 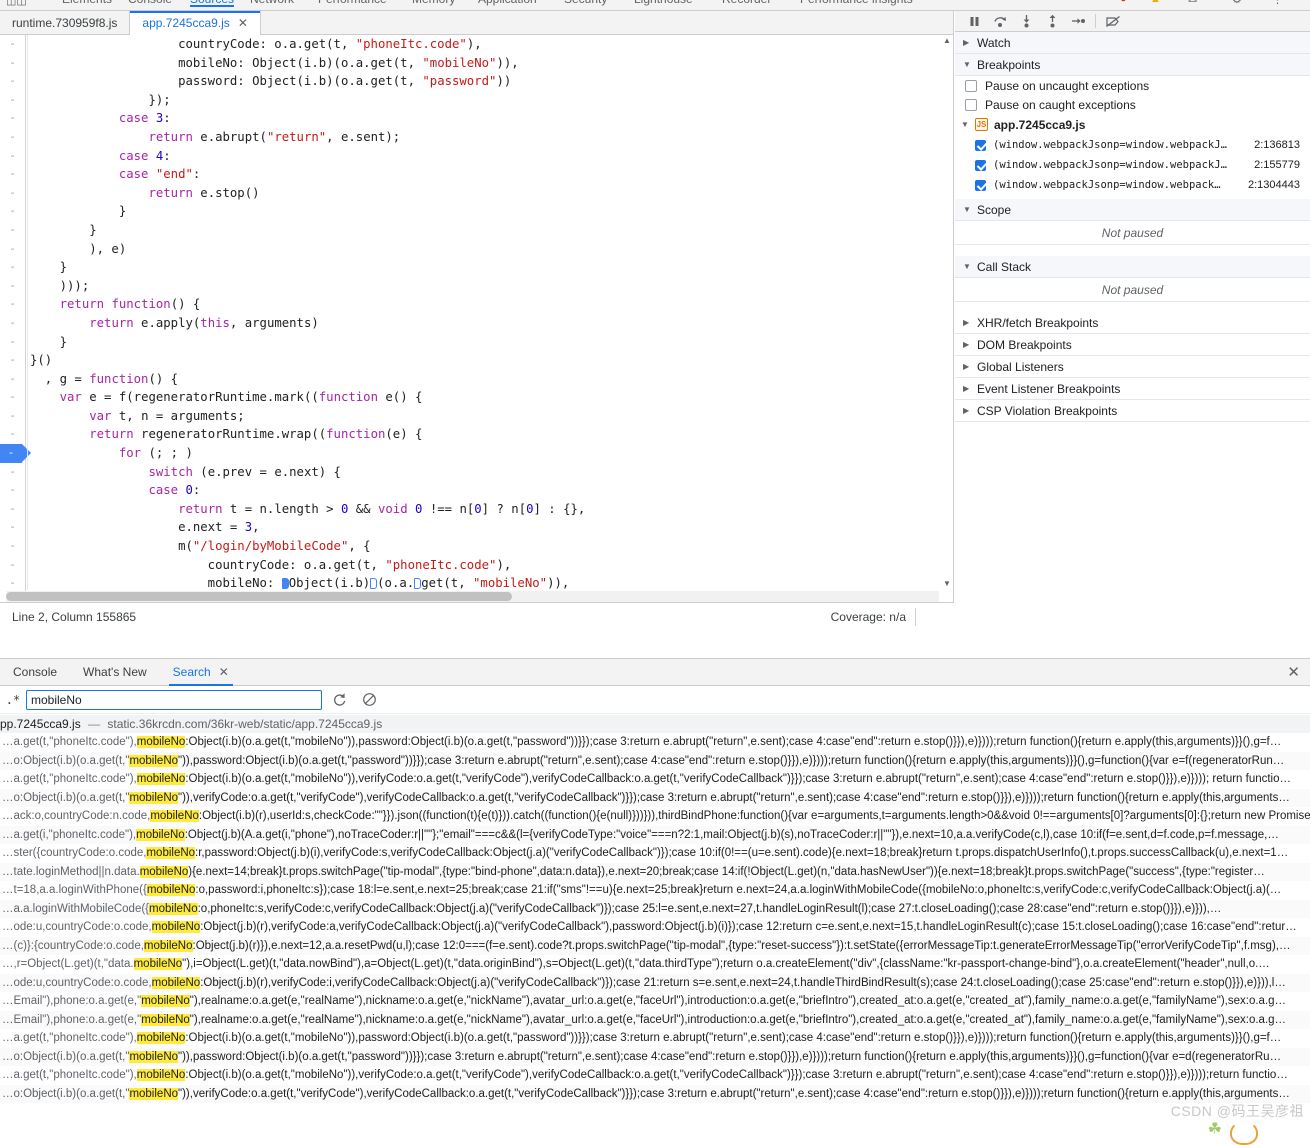 I want to click on editor-horizontal-scrollbar, so click(x=472, y=596).